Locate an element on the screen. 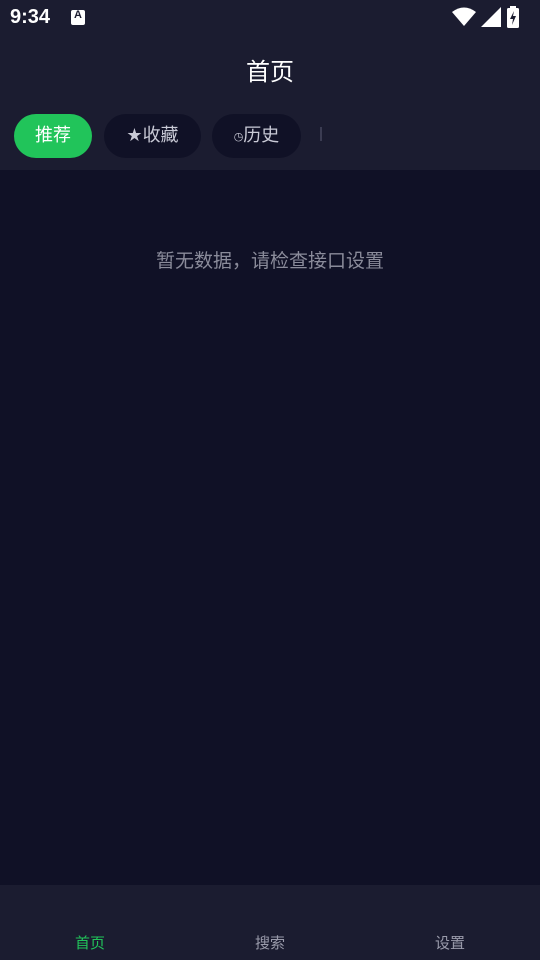 The height and width of the screenshot is (960, 540). notification-icon-letter: A is located at coordinates (78, 15).